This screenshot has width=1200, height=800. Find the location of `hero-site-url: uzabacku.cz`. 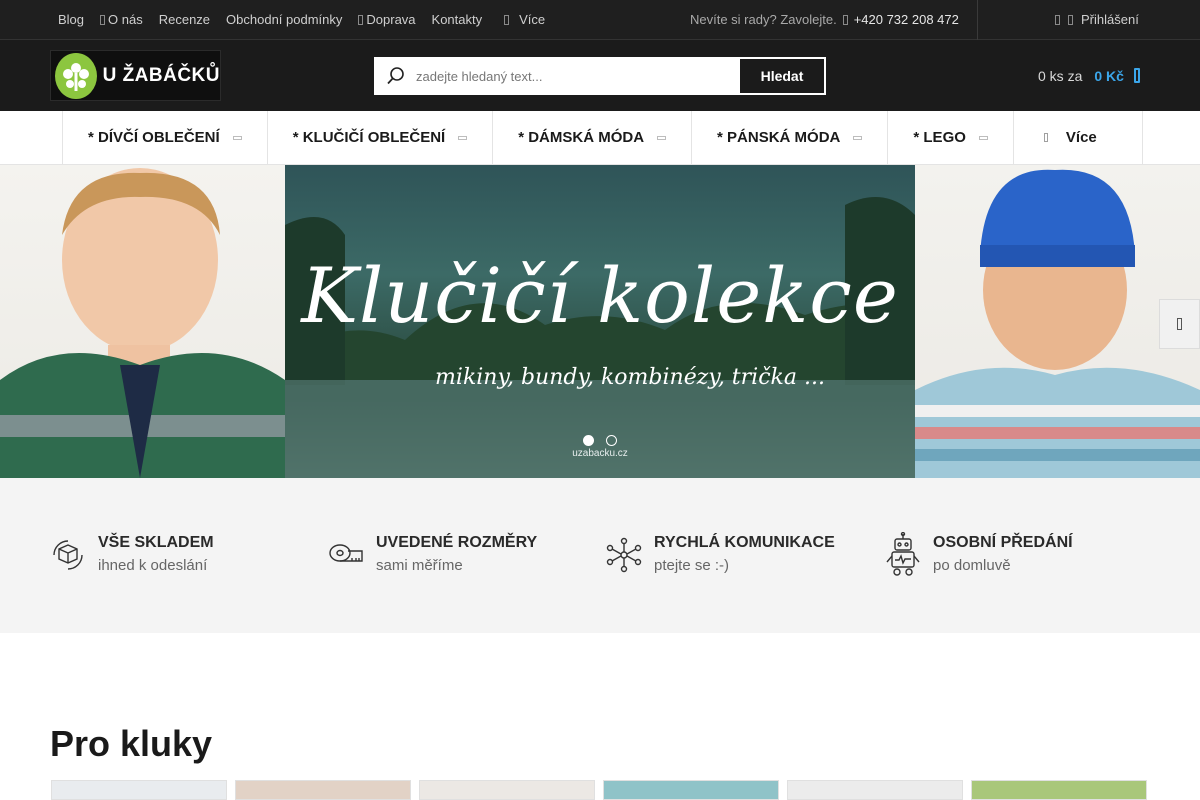

hero-site-url: uzabacku.cz is located at coordinates (600, 453).